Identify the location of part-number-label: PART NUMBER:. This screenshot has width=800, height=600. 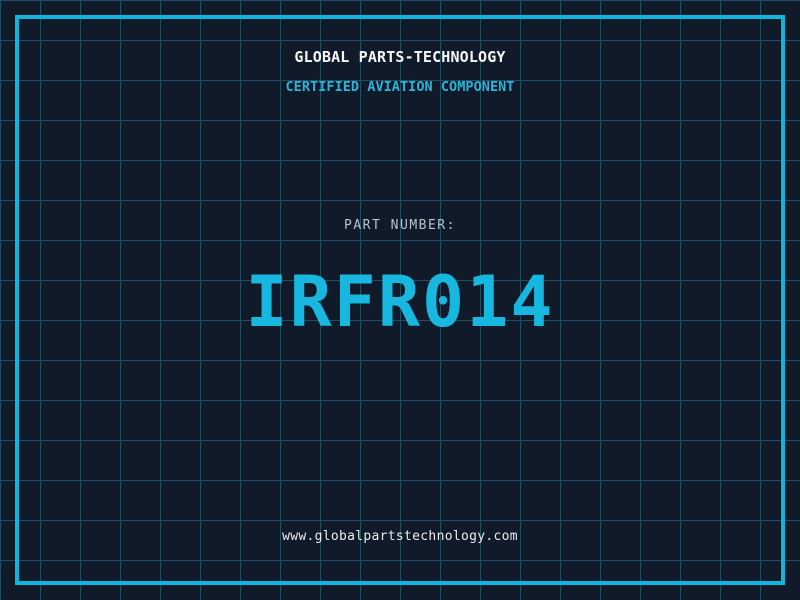
(400, 225).